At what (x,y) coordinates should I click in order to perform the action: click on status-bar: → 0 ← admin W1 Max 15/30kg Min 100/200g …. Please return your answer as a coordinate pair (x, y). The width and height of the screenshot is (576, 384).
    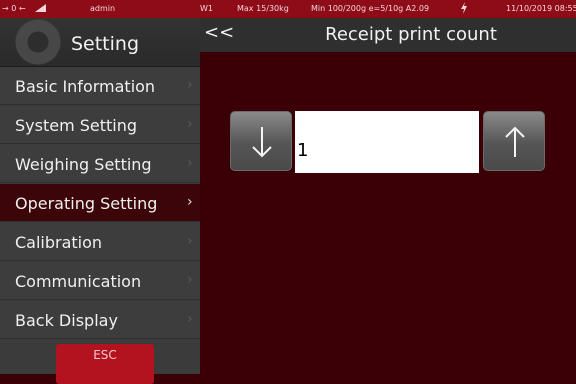
    Looking at the image, I should click on (288, 9).